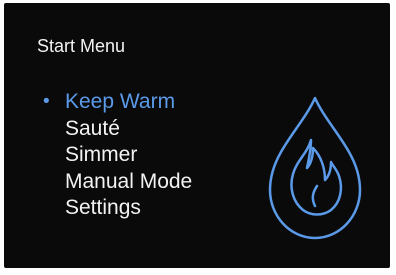 The image size is (396, 275). Describe the element at coordinates (103, 208) in the screenshot. I see `menu-item-label: Settings` at that location.